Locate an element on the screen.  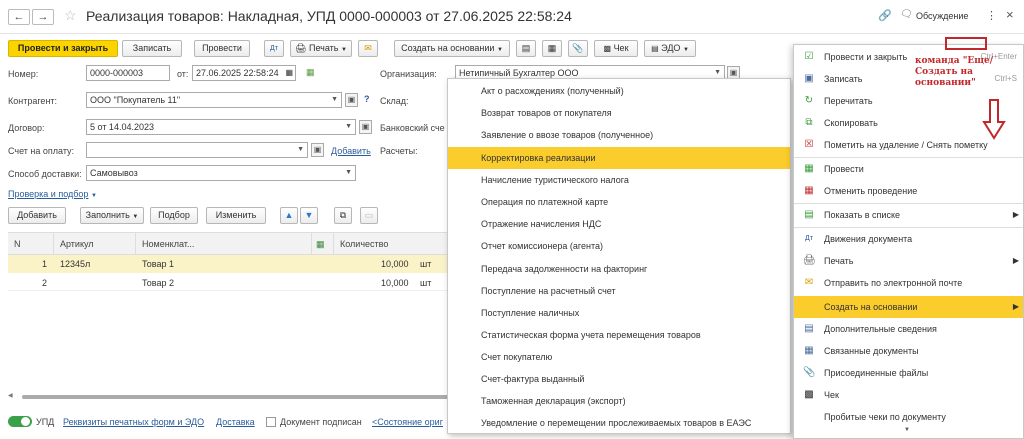
dropdown-item-highlighted: Корректировка реализации is located at coordinates (619, 158).